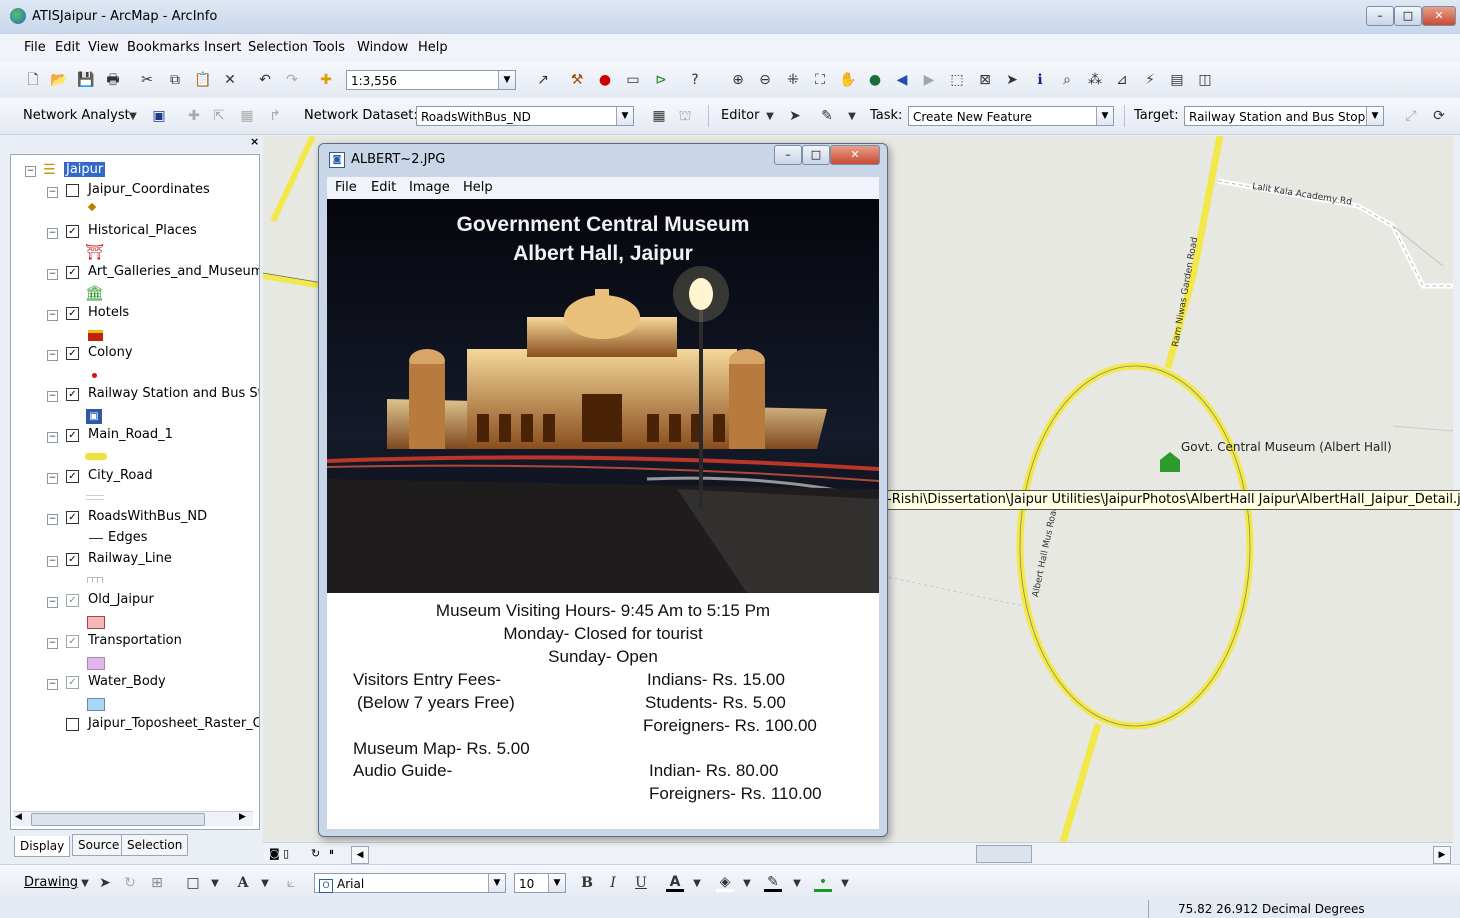 This screenshot has width=1460, height=918. Describe the element at coordinates (855, 155) in the screenshot. I see `viewer-close-button: ✕` at that location.